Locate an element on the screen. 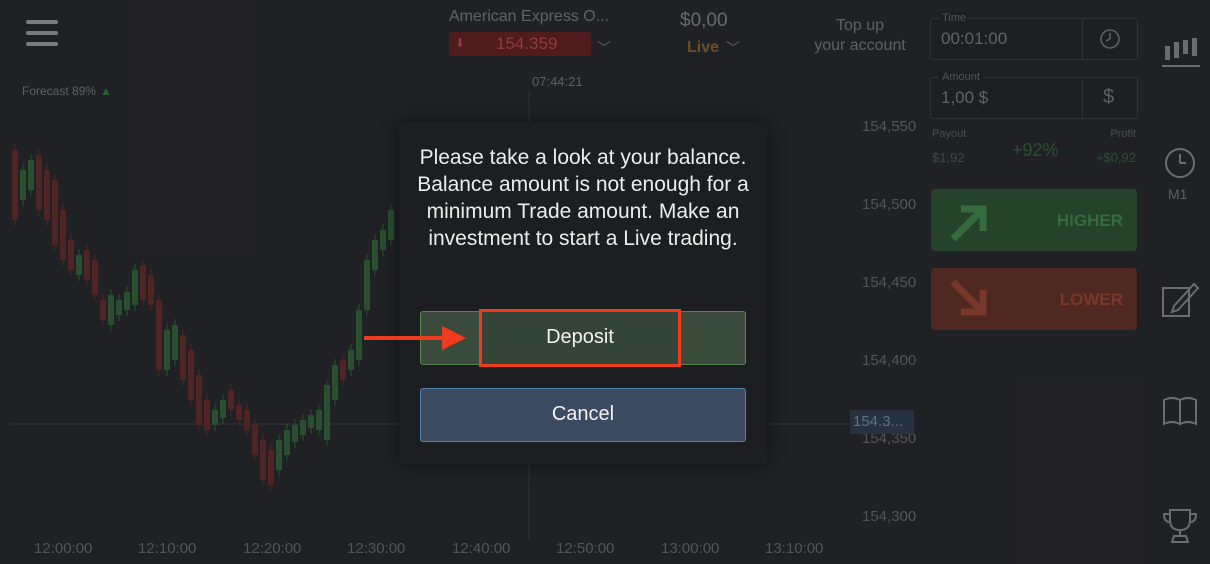  cancel-label: Cancel is located at coordinates (583, 414).